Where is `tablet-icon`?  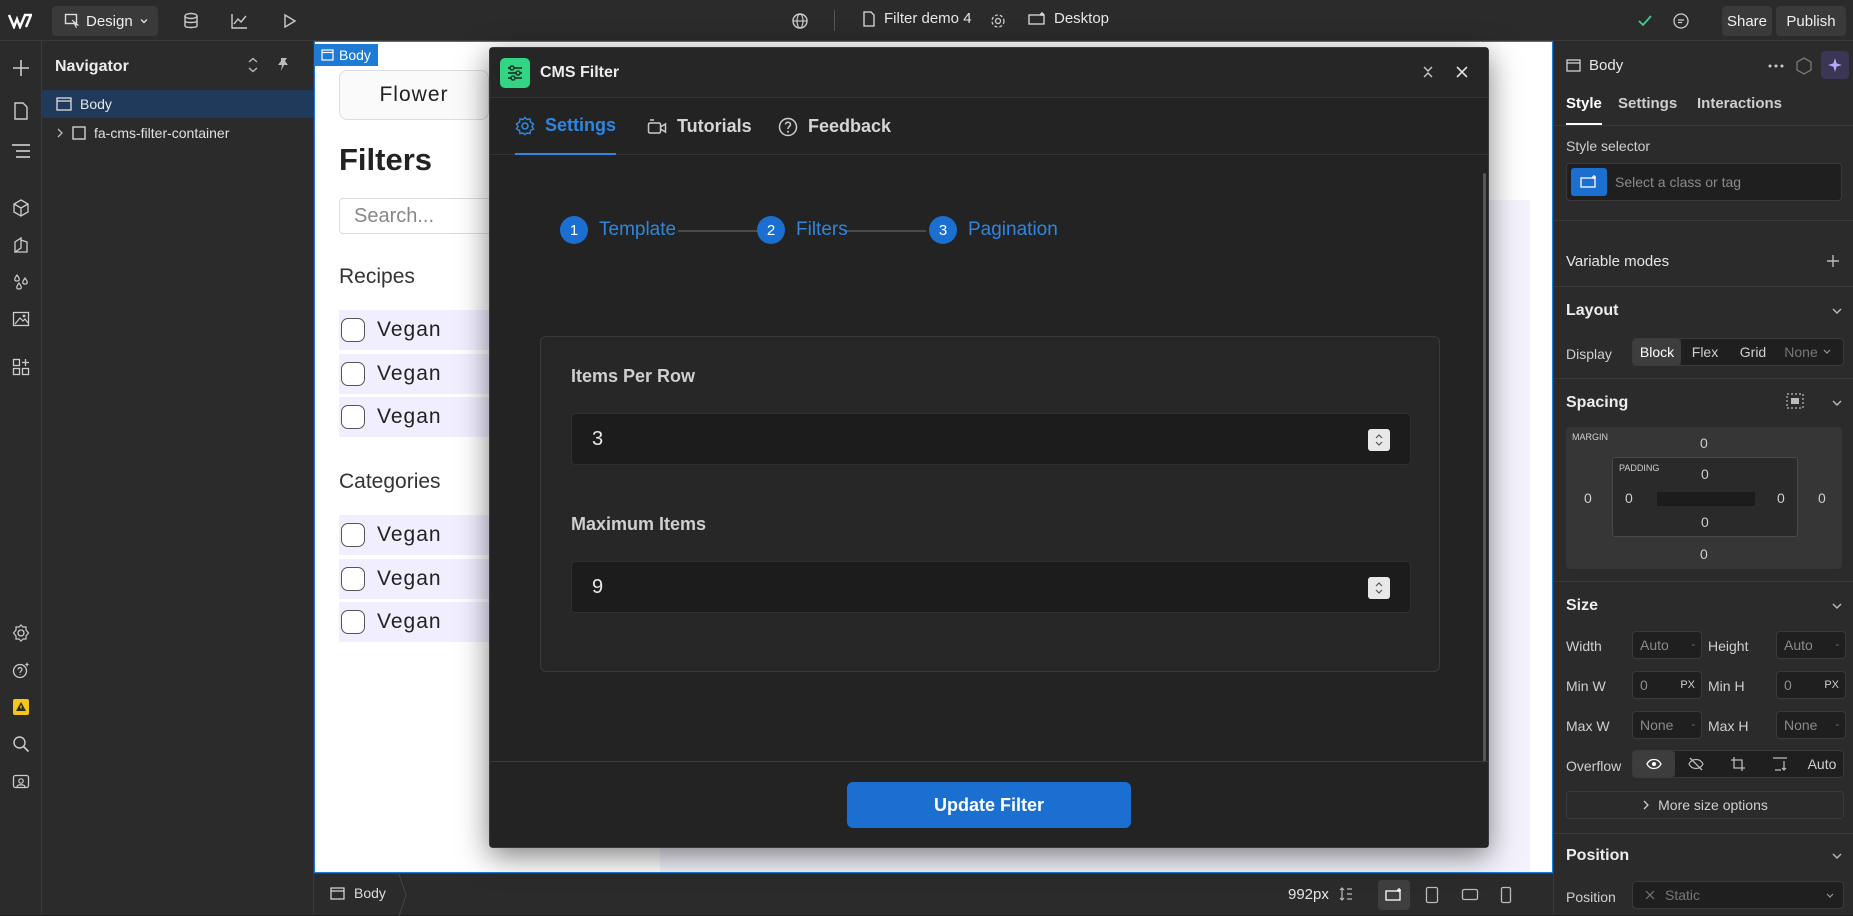
tablet-icon is located at coordinates (1432, 895).